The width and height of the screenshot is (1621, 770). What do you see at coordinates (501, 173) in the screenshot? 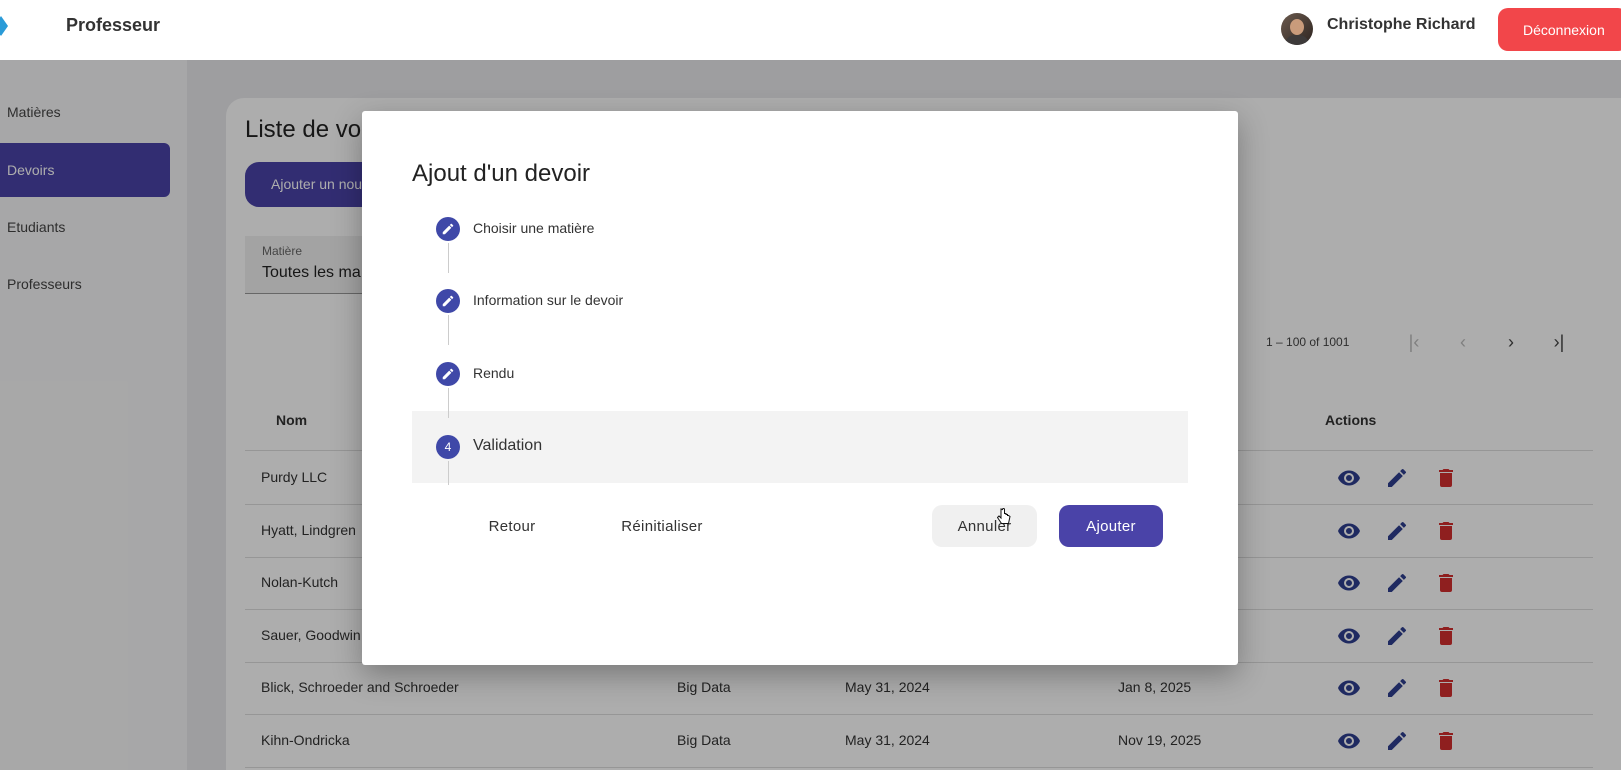
I see `dialog-title: Ajout d'un devoir` at bounding box center [501, 173].